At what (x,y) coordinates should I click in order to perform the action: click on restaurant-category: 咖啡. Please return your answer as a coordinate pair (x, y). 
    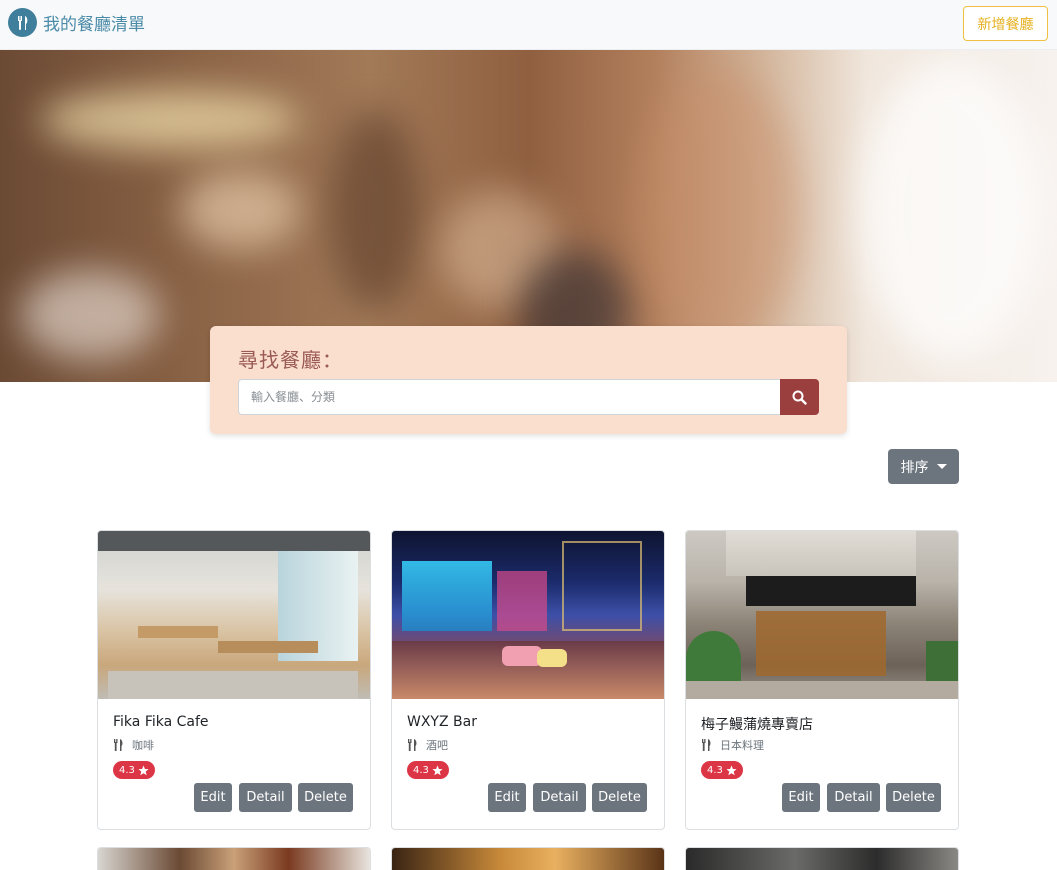
    Looking at the image, I should click on (133, 745).